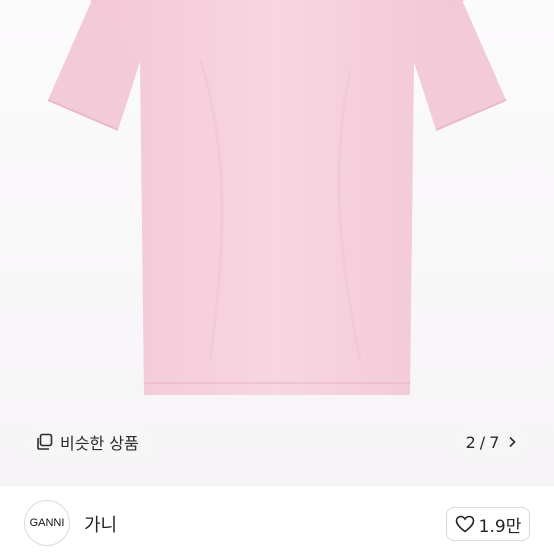  Describe the element at coordinates (465, 524) in the screenshot. I see `heart-outline-icon` at that location.